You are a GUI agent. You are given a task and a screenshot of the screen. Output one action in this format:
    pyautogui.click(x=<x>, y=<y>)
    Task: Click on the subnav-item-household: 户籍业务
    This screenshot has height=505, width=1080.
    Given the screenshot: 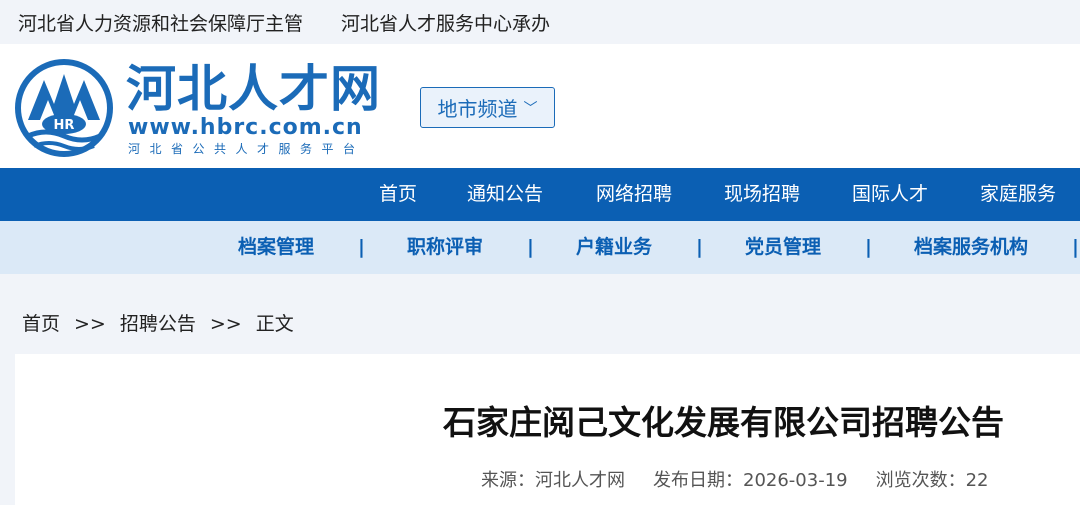 What is the action you would take?
    pyautogui.click(x=614, y=247)
    